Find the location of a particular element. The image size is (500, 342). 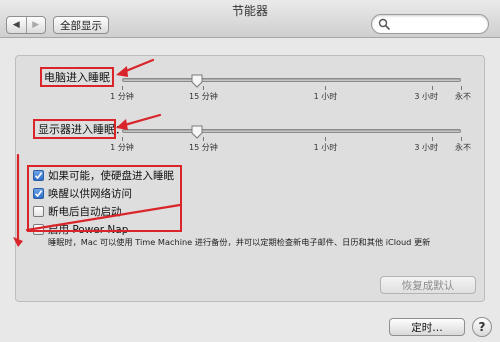

nav-button-group: ◀ ▶ is located at coordinates (26, 25).